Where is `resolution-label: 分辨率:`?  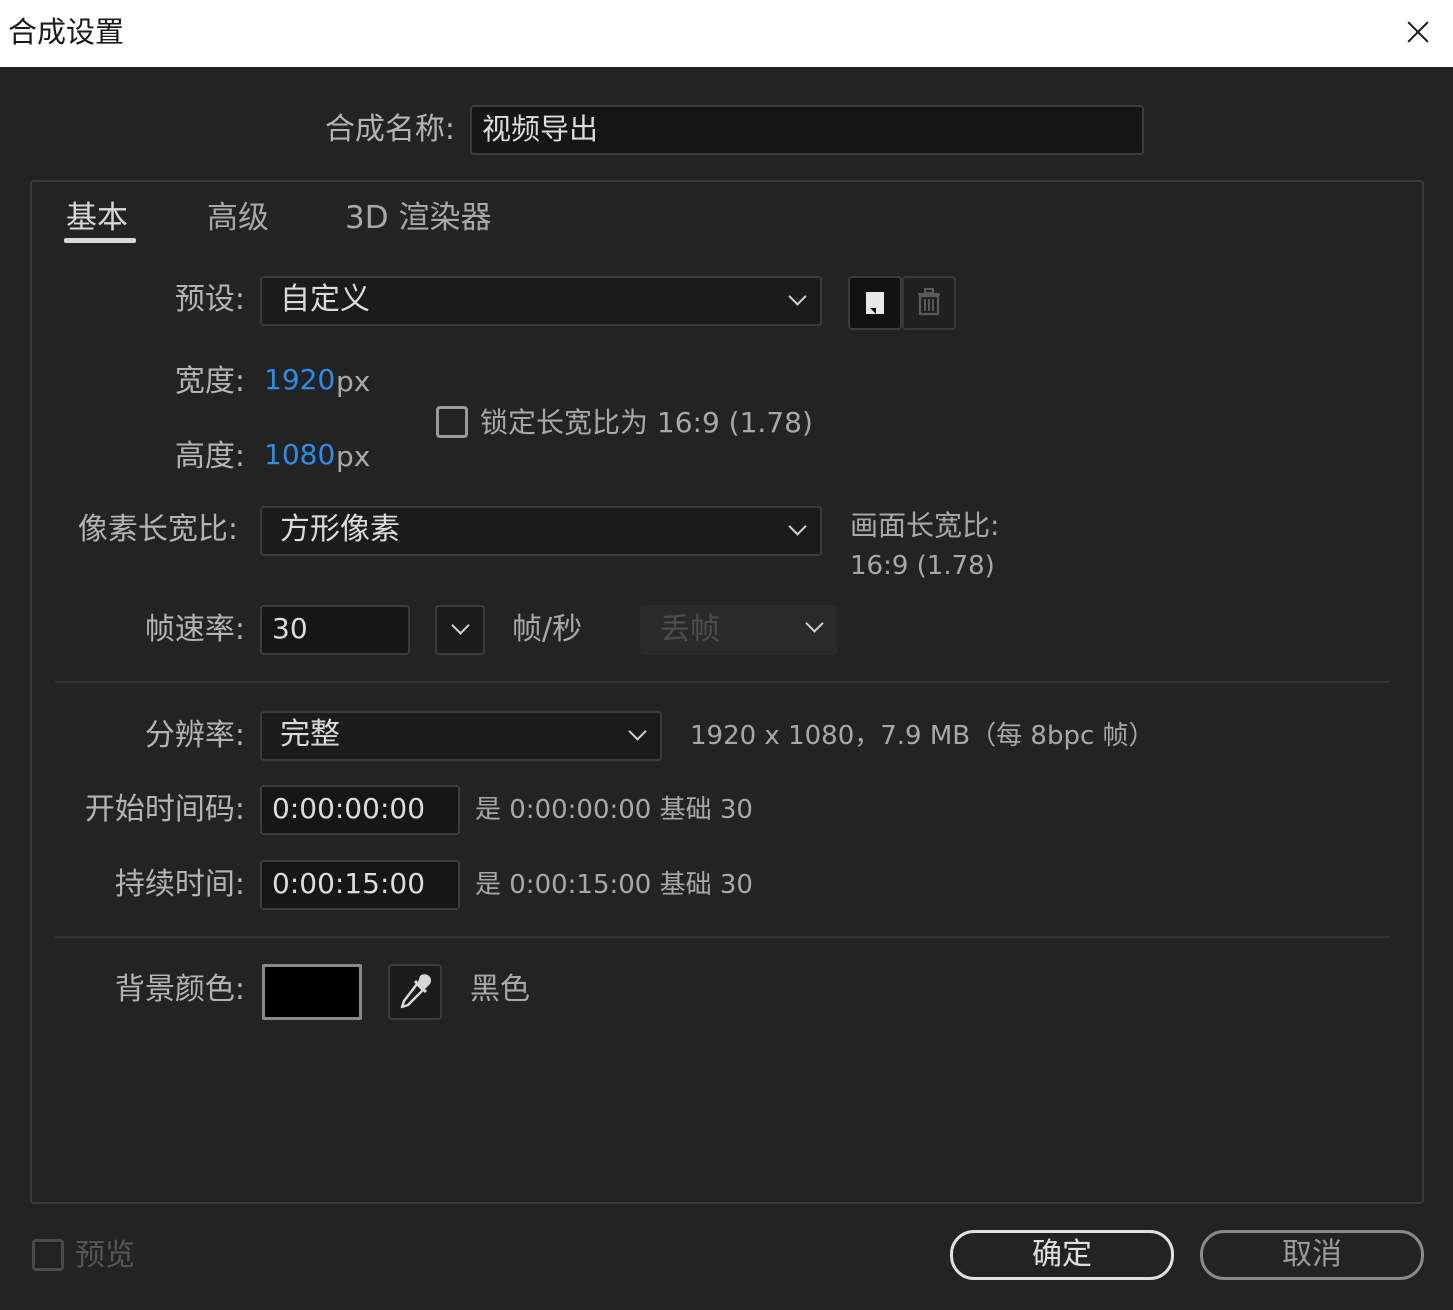
resolution-label: 分辨率: is located at coordinates (194, 735).